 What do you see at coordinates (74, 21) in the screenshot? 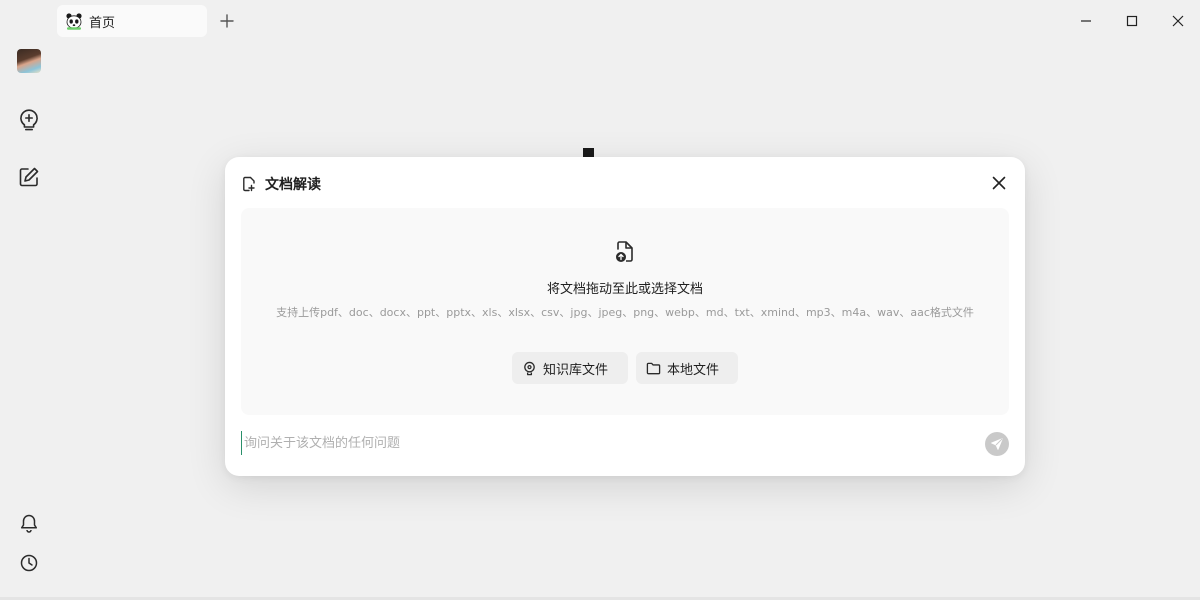
I see `panda-icon` at bounding box center [74, 21].